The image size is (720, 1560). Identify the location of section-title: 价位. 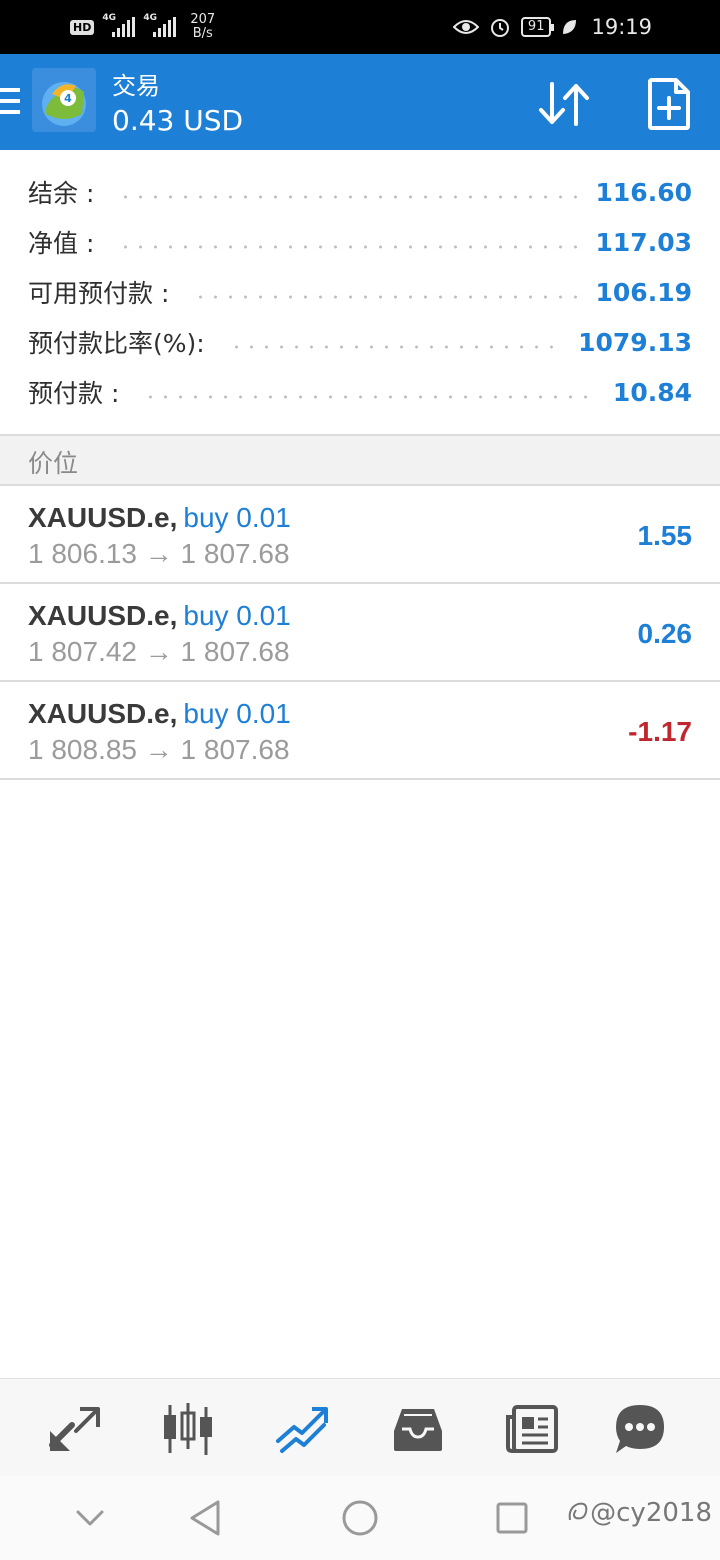
(53, 463).